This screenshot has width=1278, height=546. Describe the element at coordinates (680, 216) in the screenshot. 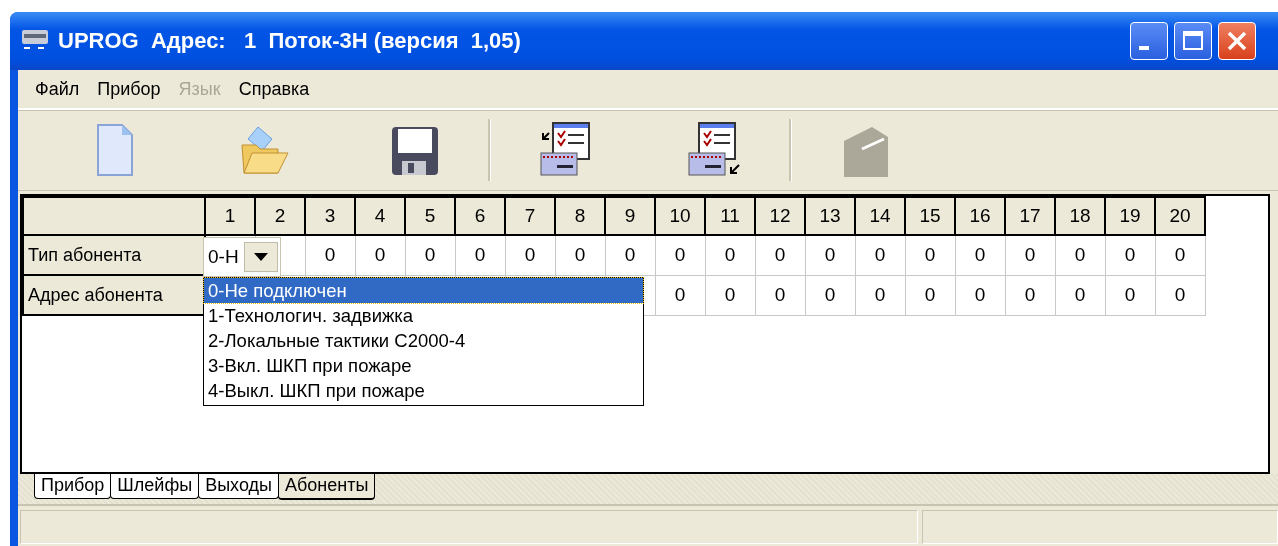

I see `column-header: 10` at that location.